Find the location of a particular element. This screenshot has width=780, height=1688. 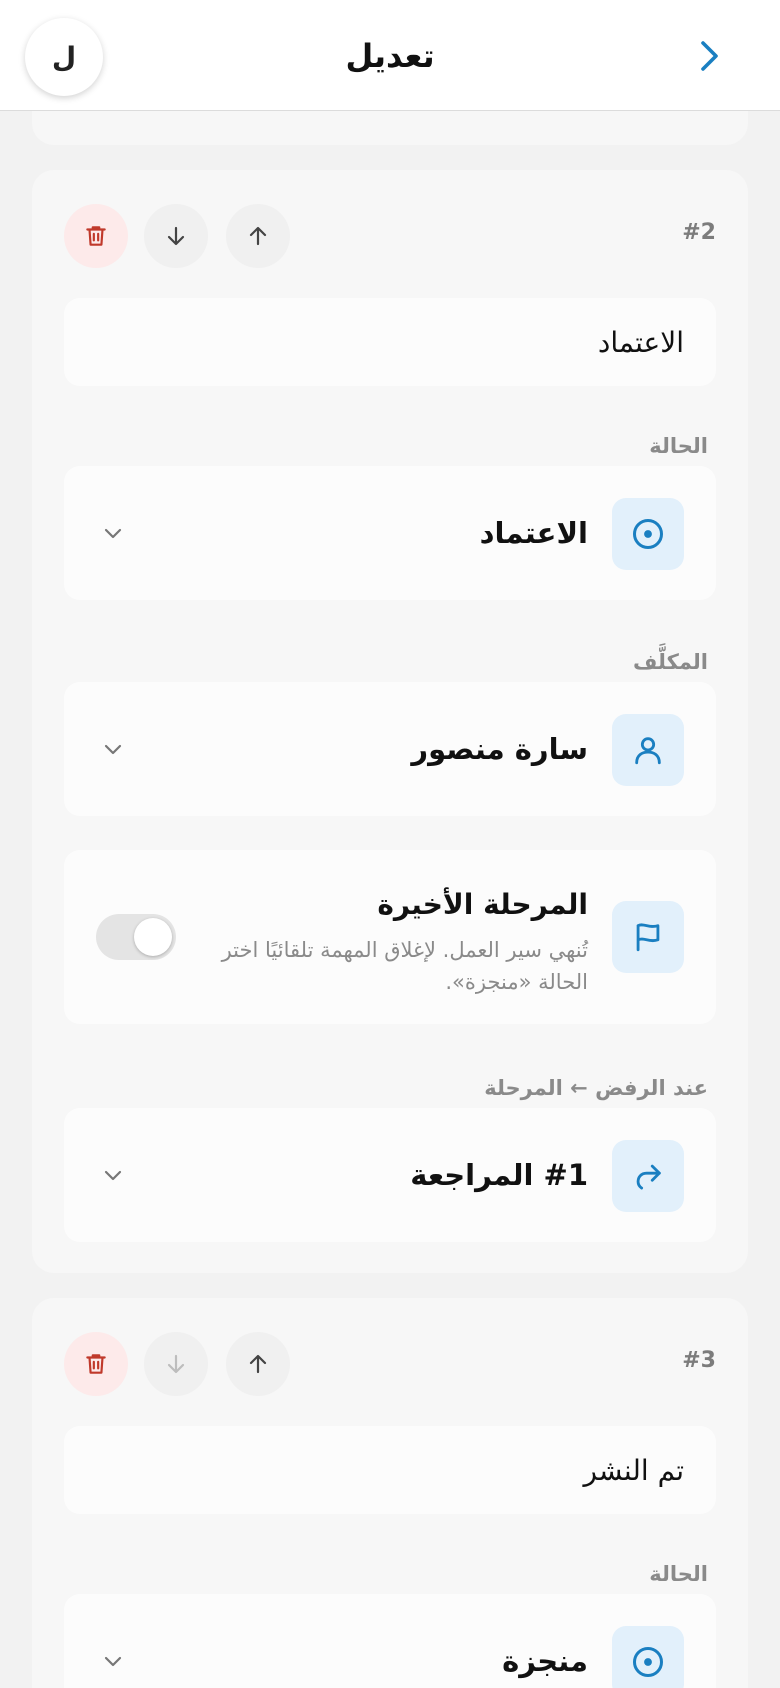

assignee-value: سارة منصور is located at coordinates (499, 749).